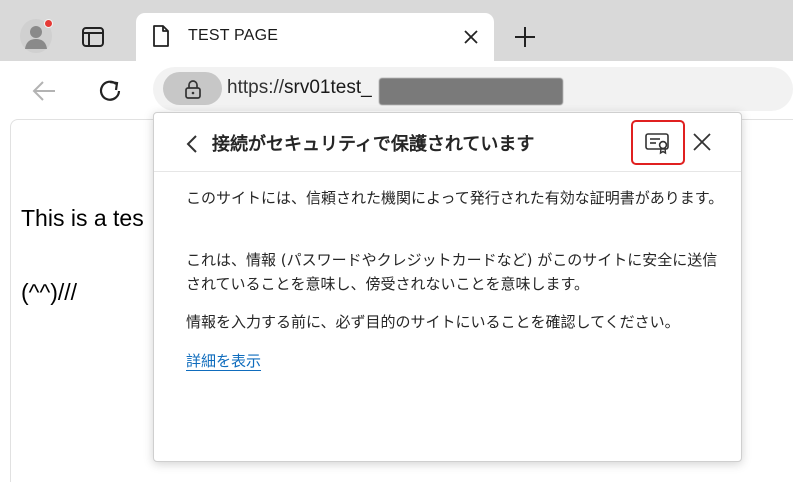 This screenshot has height=482, width=793. I want to click on url-scheme: https://, so click(256, 87).